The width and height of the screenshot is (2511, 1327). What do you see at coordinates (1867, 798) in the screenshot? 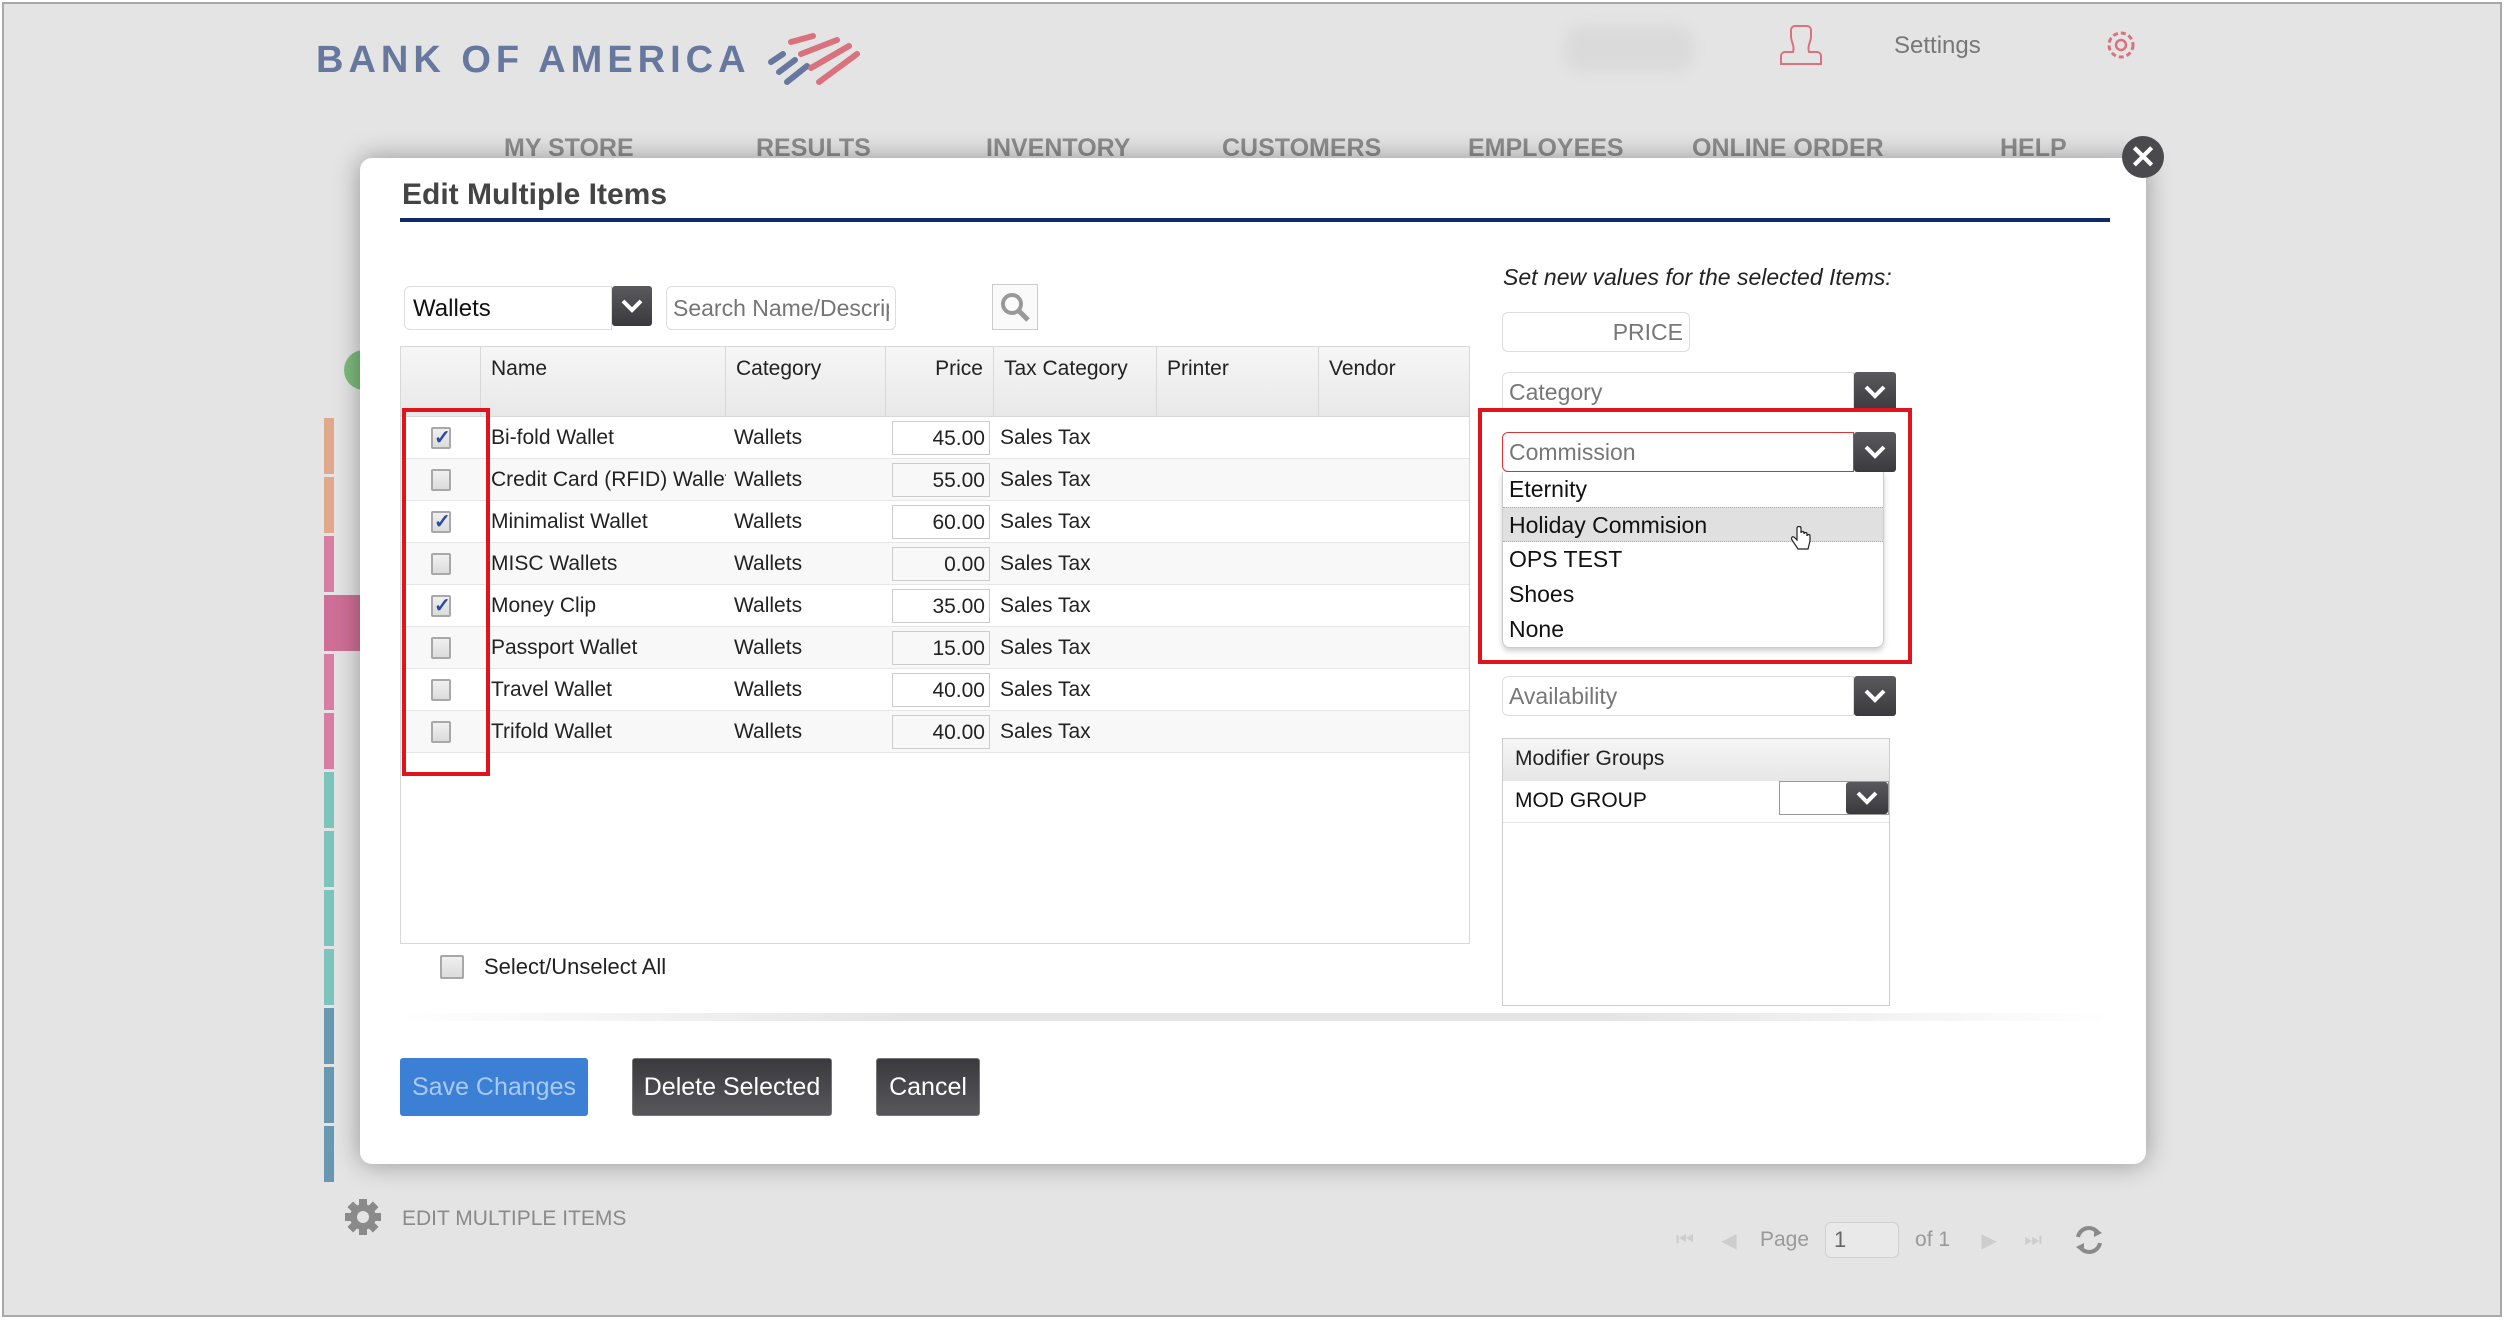
I see `modifier-group-dropdown-button` at bounding box center [1867, 798].